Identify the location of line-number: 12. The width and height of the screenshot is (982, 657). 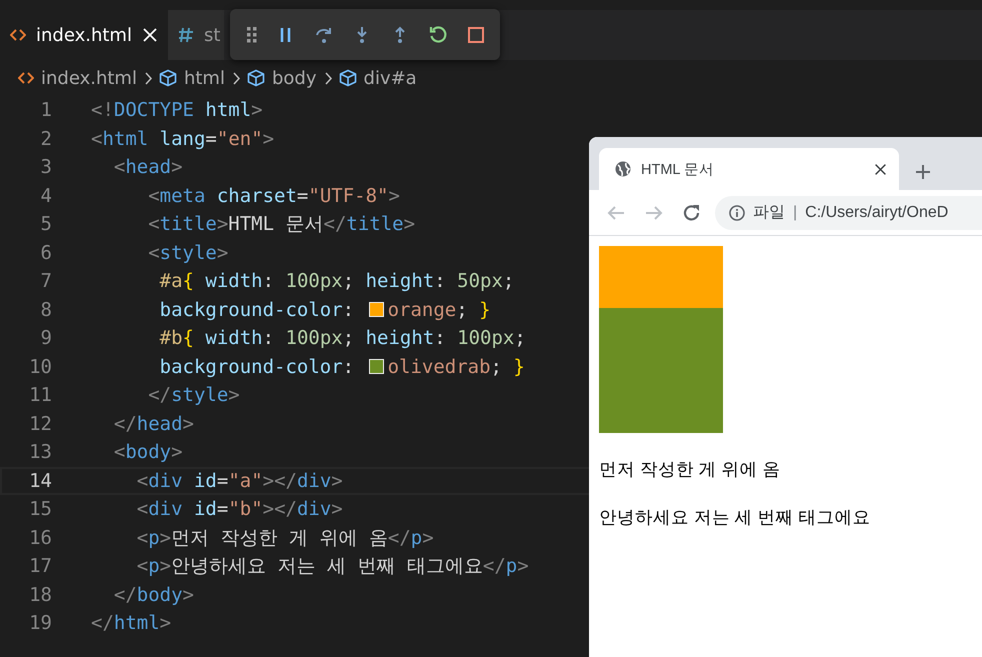
(40, 423).